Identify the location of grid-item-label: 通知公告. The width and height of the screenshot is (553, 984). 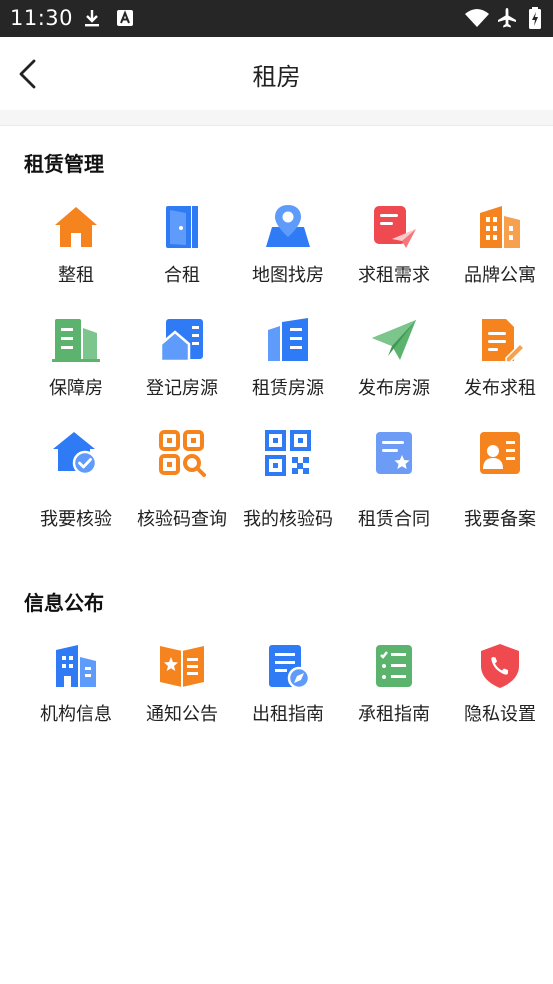
(182, 714).